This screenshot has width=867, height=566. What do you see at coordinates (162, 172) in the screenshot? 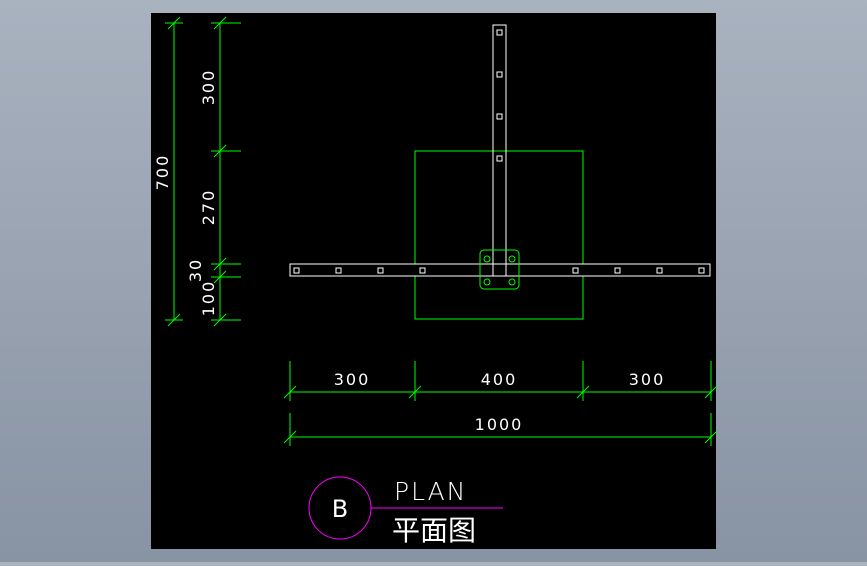
I see `dim-vertical-total: 700` at bounding box center [162, 172].